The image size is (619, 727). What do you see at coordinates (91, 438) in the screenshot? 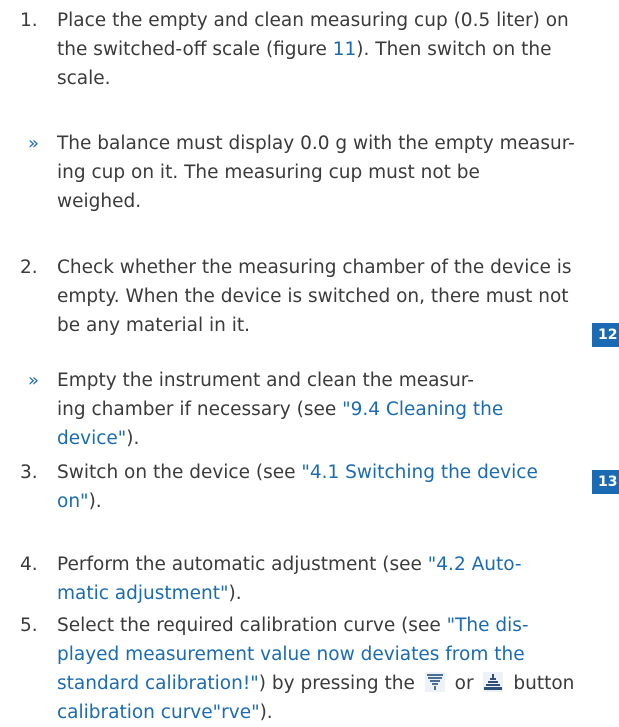
I see `cleaning-link-cont: device"` at bounding box center [91, 438].